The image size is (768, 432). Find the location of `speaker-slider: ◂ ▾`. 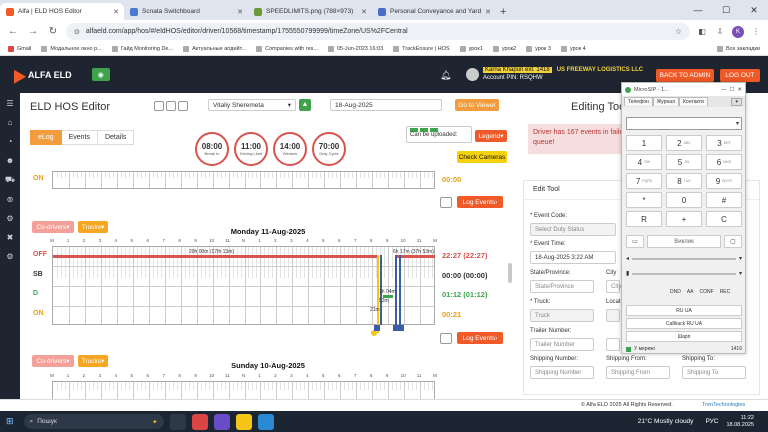

speaker-slider: ◂ ▾ is located at coordinates (684, 258).